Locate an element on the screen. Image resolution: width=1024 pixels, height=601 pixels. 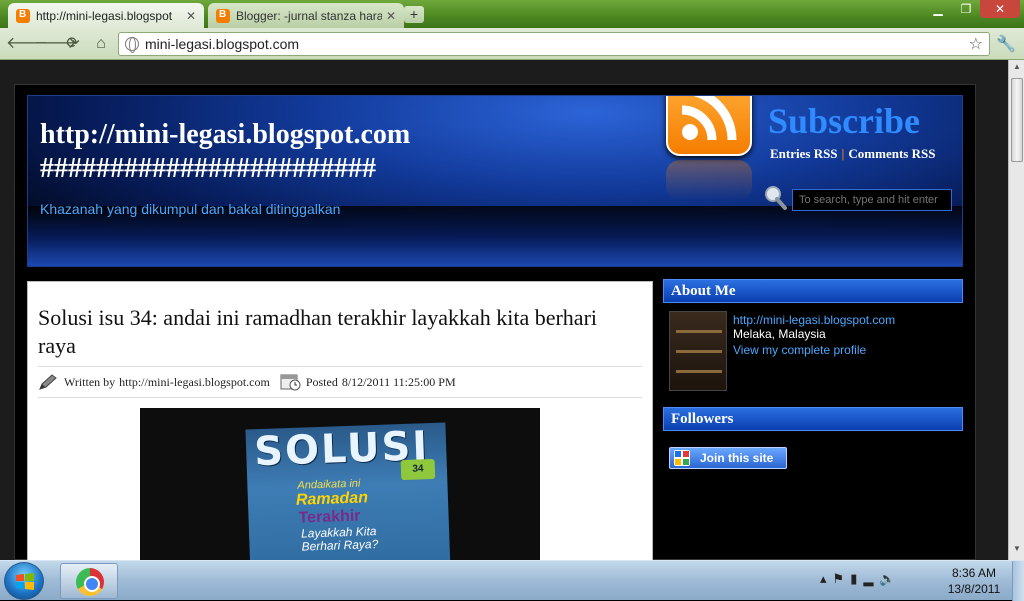
show-hidden-icons-icon: ▴ is located at coordinates (826, 578).